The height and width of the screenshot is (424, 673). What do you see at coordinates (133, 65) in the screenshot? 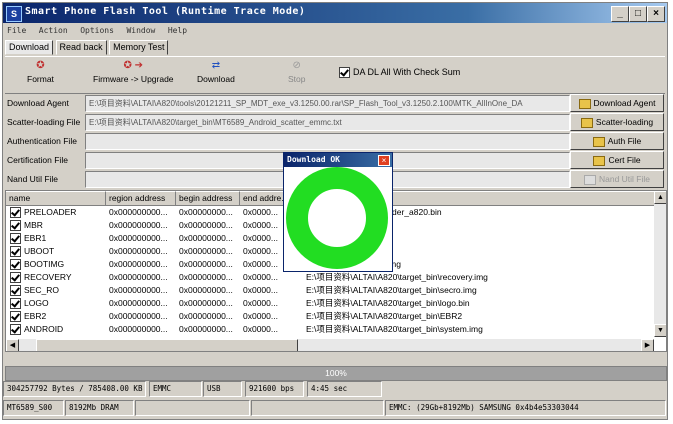
I see `firmware-upgrade-icon: ✪ ➔` at bounding box center [133, 65].